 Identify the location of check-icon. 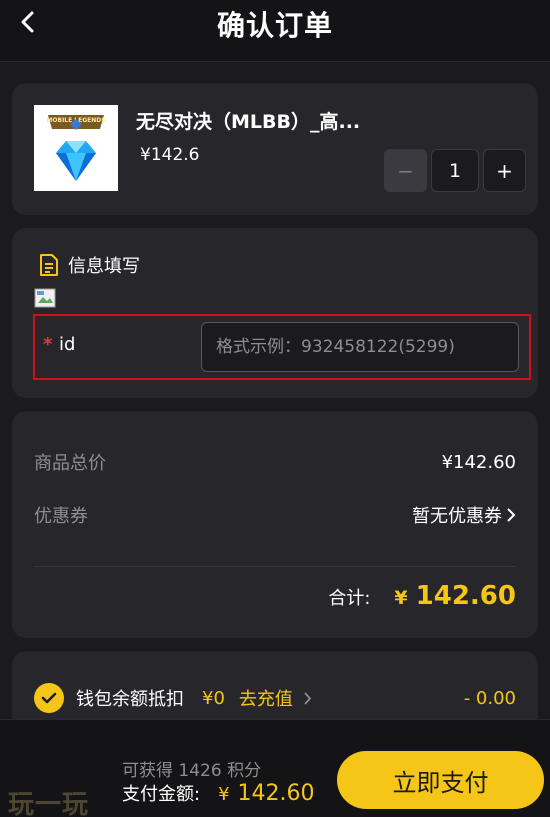
(49, 698).